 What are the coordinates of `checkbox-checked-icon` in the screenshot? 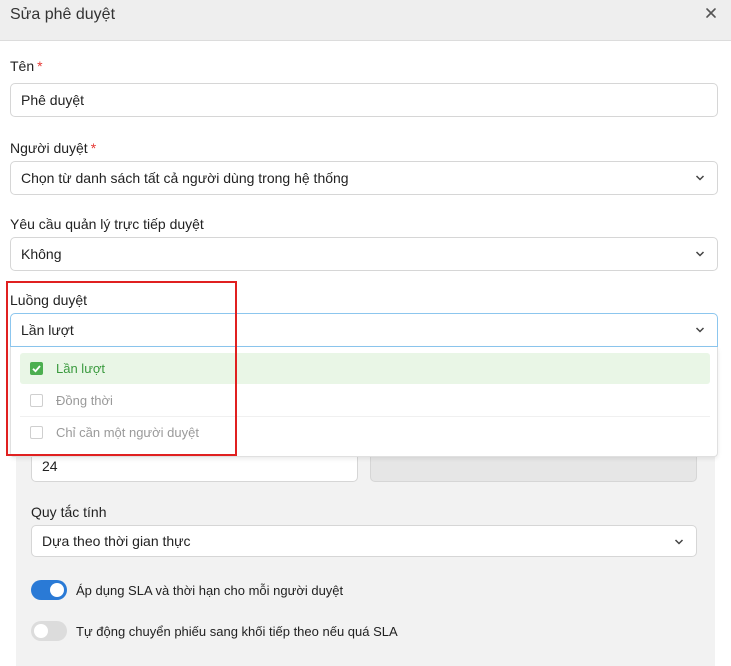 It's located at (36, 368).